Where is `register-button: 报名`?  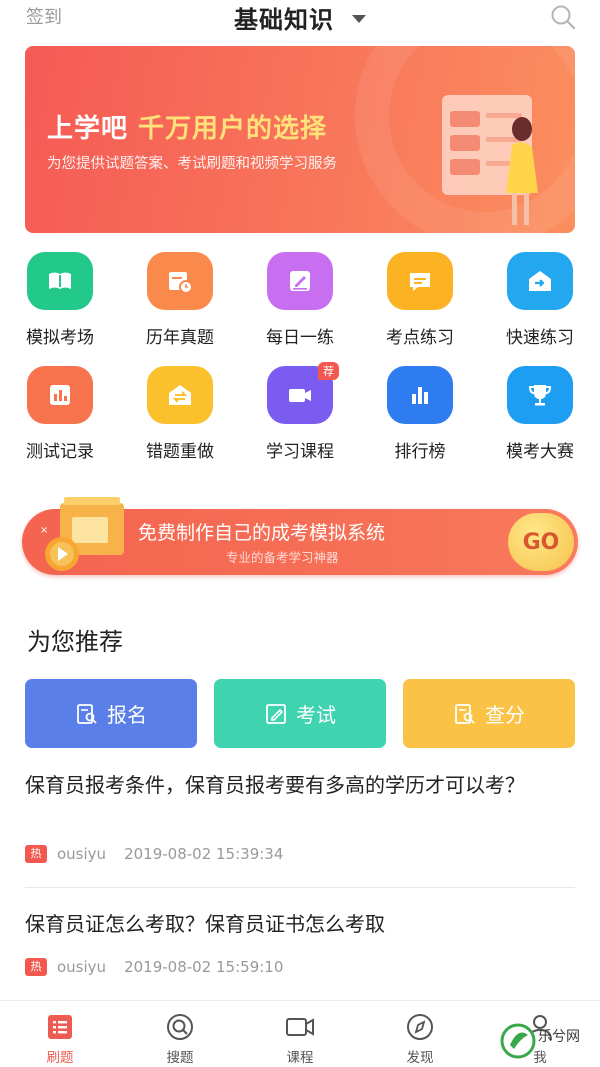
register-button: 报名 is located at coordinates (111, 713).